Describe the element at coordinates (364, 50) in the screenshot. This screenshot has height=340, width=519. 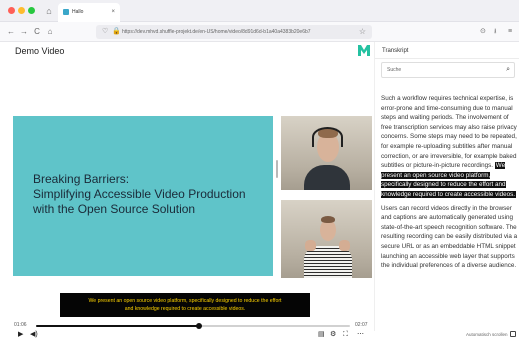
I see `m-logo-icon` at that location.